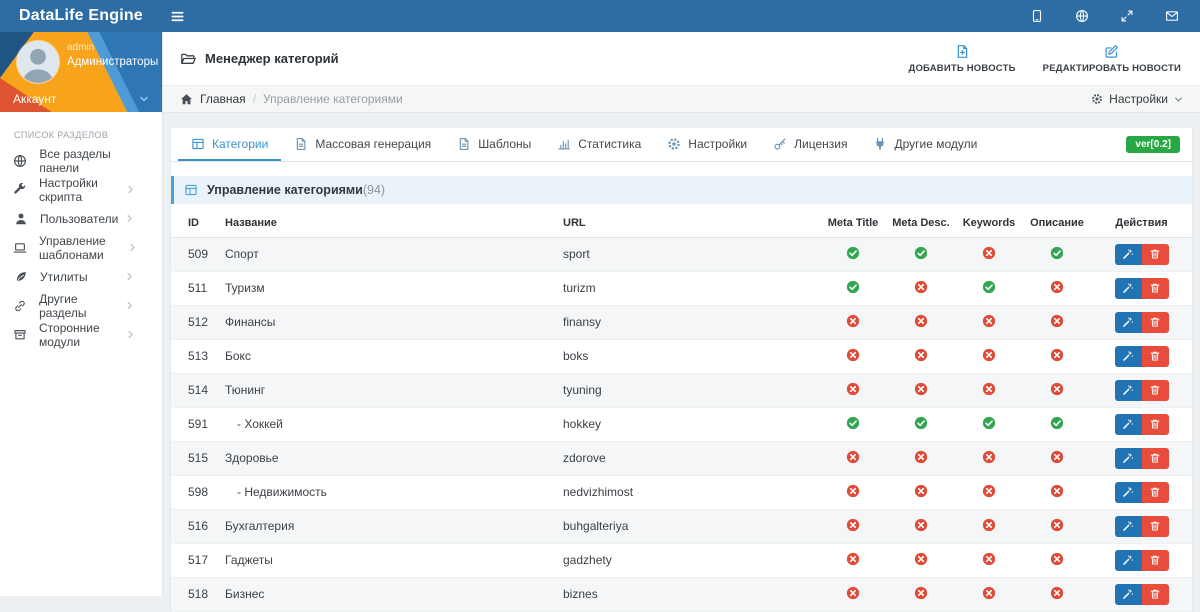  I want to click on version-badge: ver[0.2], so click(1153, 144).